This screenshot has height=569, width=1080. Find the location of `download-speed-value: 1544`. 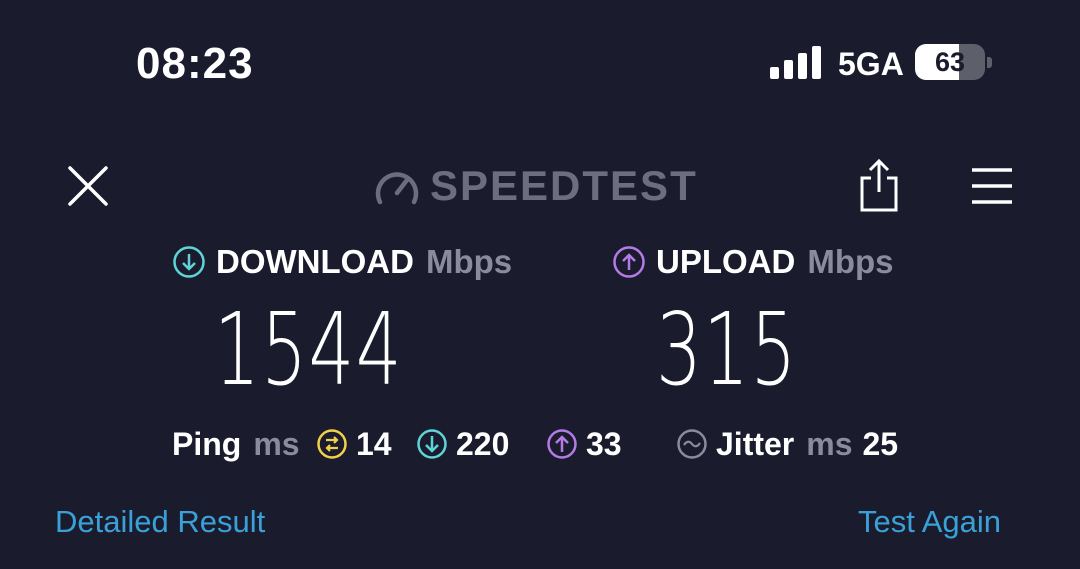

download-speed-value: 1544 is located at coordinates (308, 349).